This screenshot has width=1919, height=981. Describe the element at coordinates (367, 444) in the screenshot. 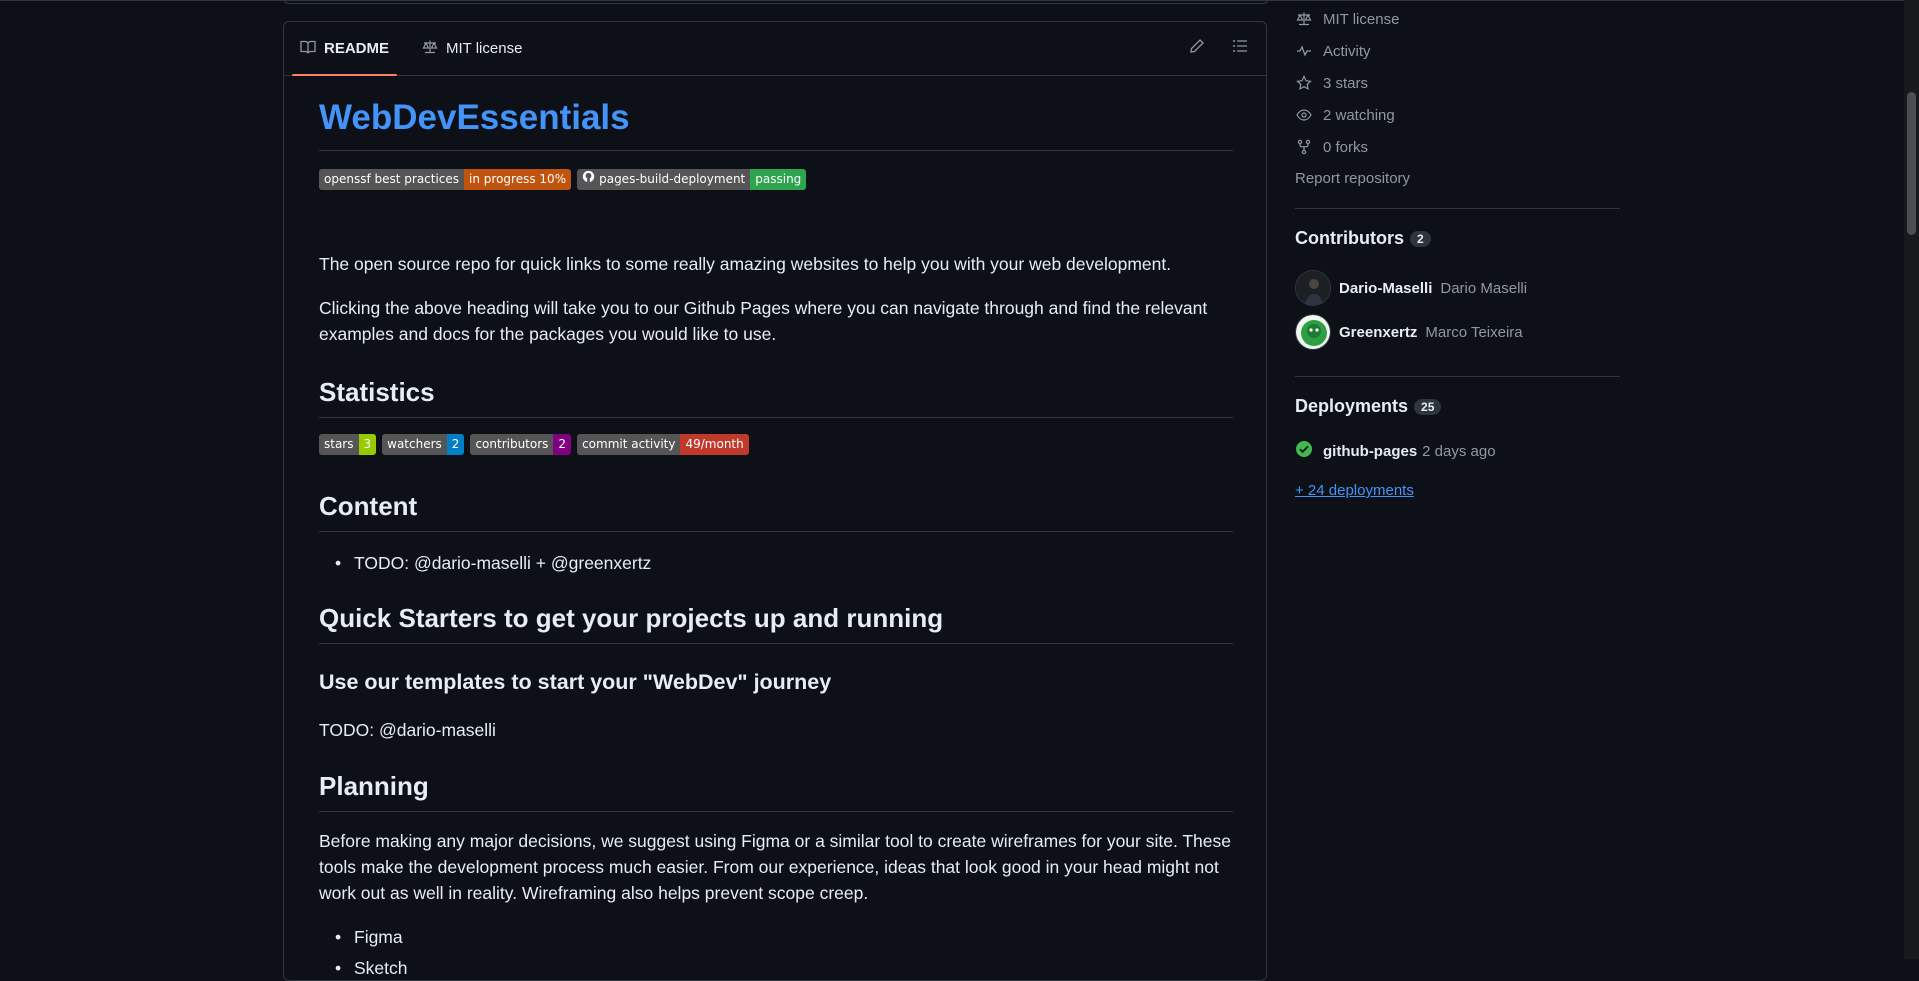

I see `badge-right: 3` at that location.